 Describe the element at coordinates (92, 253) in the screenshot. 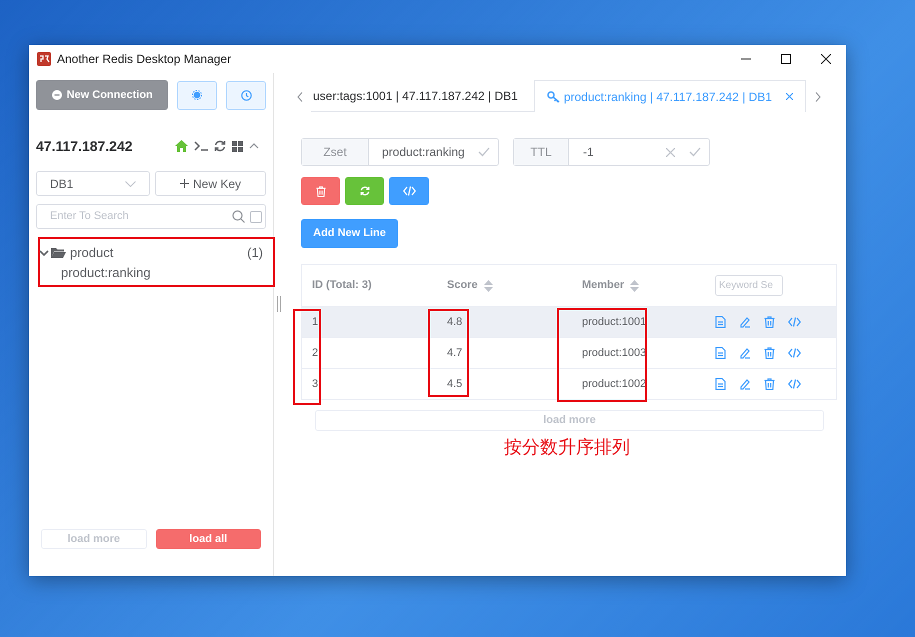

I see `folder-label: product` at that location.